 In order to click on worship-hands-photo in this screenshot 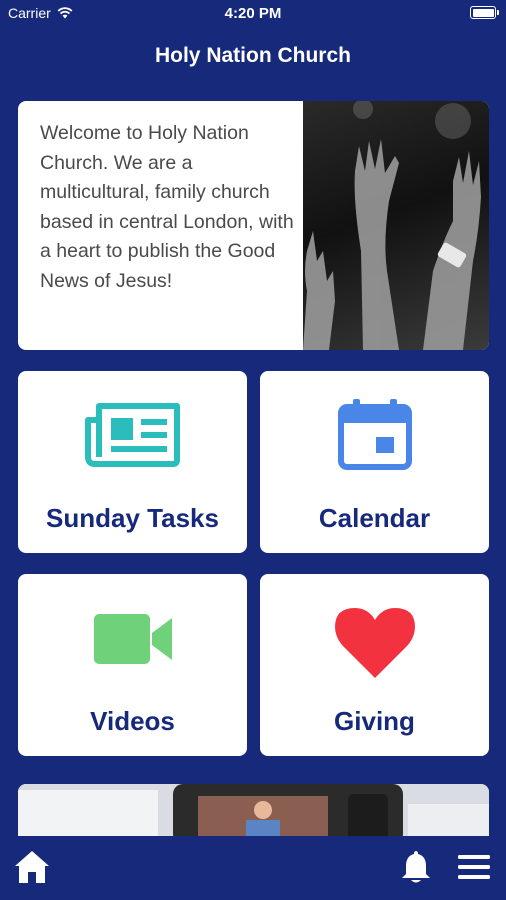, I will do `click(396, 225)`.